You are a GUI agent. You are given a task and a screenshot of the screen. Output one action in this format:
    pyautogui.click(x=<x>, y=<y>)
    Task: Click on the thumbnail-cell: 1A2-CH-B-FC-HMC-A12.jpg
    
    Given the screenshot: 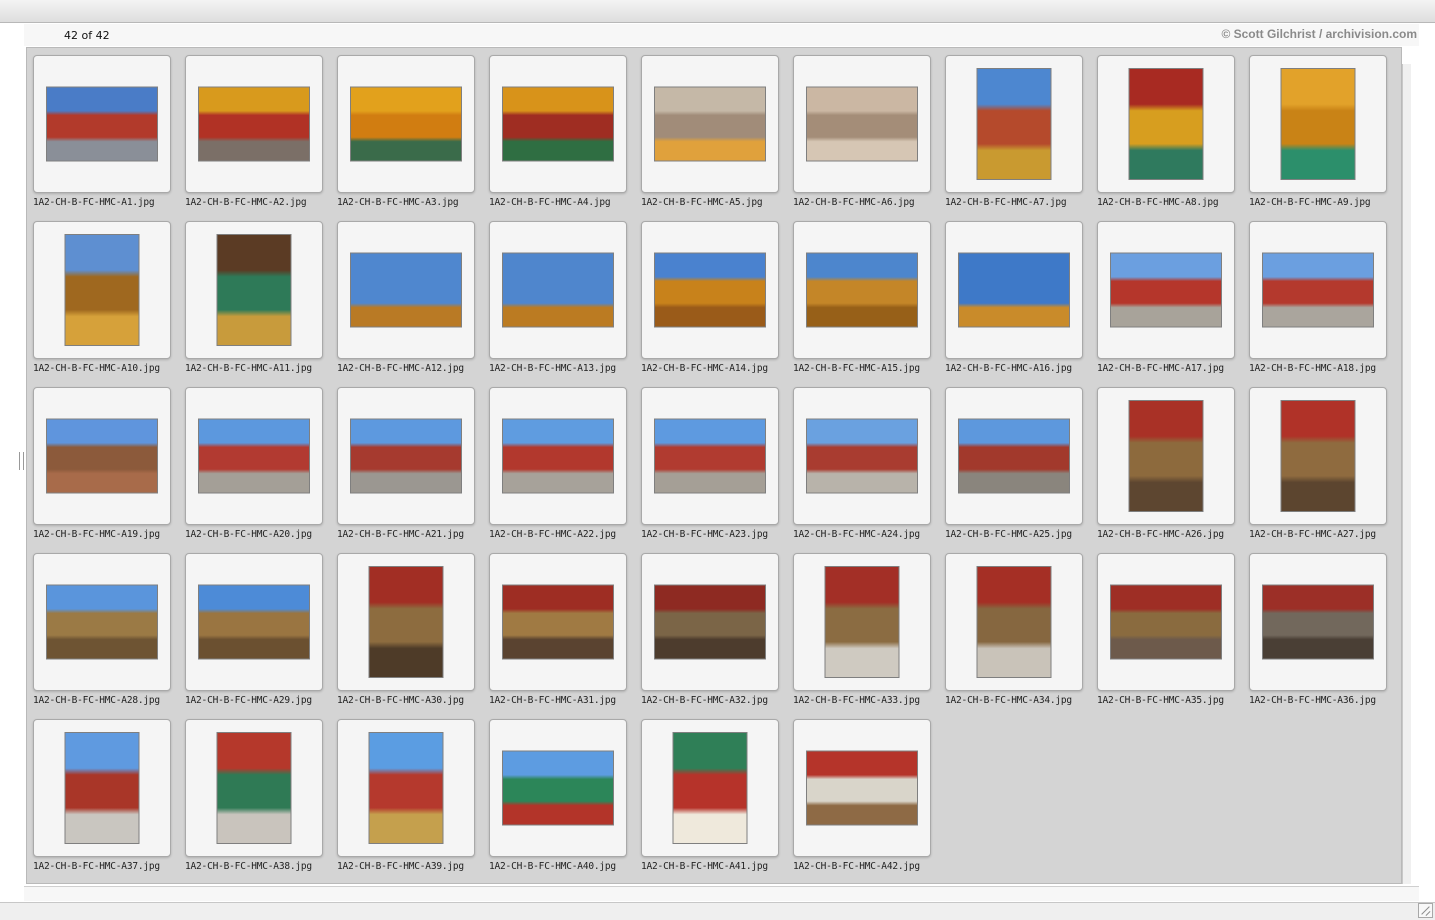 What is the action you would take?
    pyautogui.click(x=407, y=294)
    